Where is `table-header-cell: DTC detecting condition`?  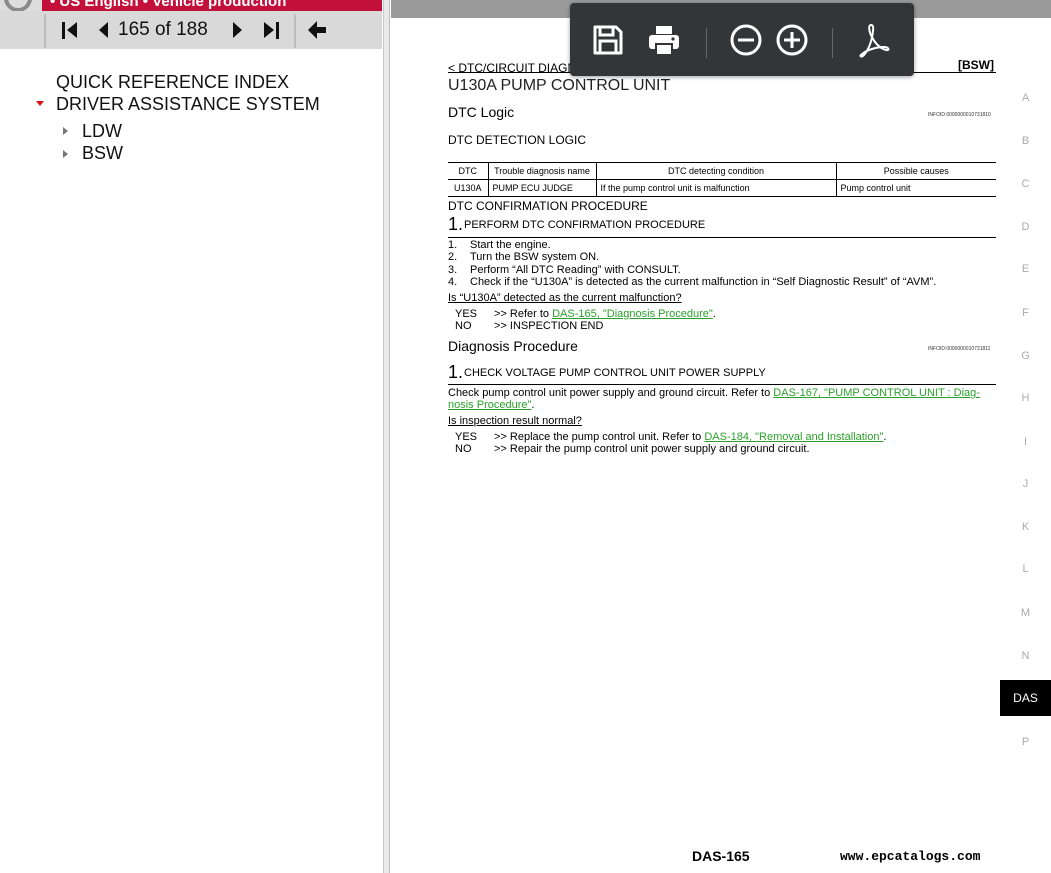
table-header-cell: DTC detecting condition is located at coordinates (716, 171).